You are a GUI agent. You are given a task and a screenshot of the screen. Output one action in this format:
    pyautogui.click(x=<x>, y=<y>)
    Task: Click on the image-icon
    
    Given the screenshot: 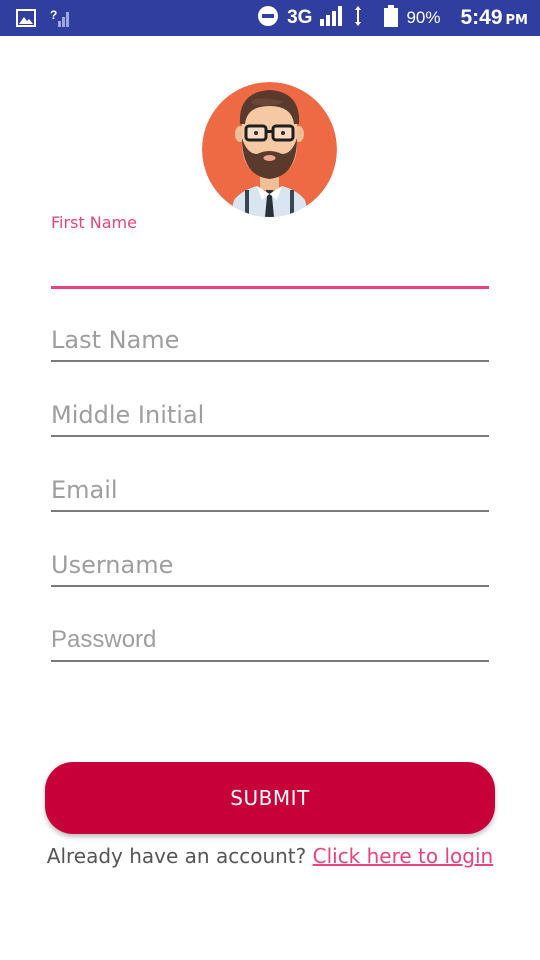 What is the action you would take?
    pyautogui.click(x=26, y=20)
    